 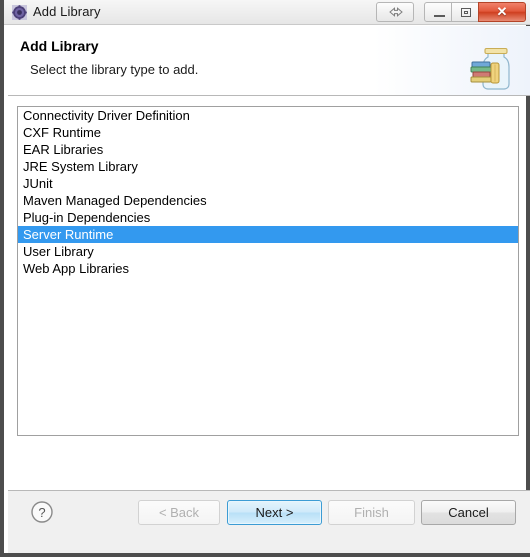 I want to click on next-button: Next >, so click(x=274, y=512).